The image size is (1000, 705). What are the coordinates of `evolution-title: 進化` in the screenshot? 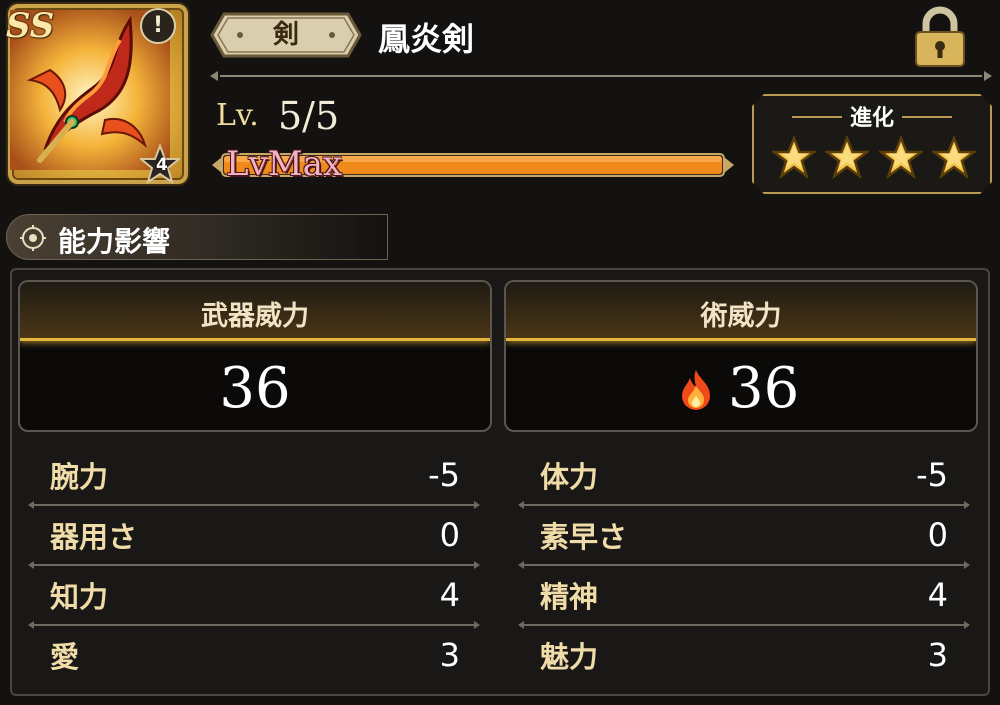 It's located at (871, 118).